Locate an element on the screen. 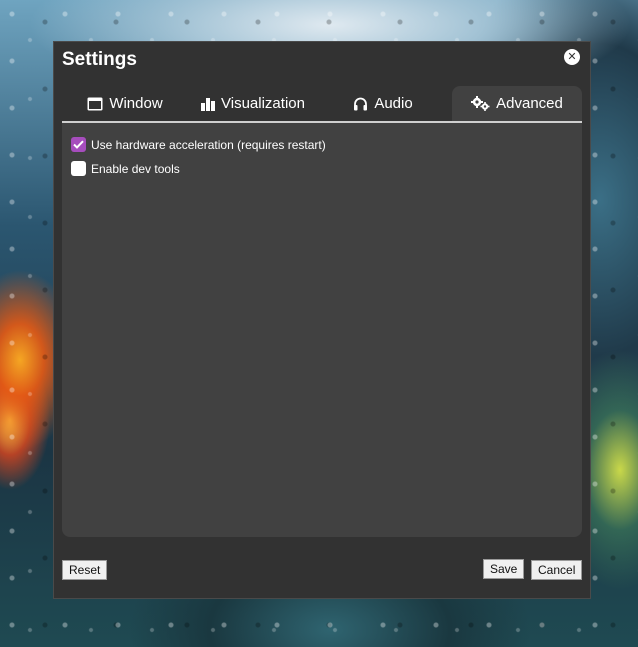  gears-icon is located at coordinates (480, 103).